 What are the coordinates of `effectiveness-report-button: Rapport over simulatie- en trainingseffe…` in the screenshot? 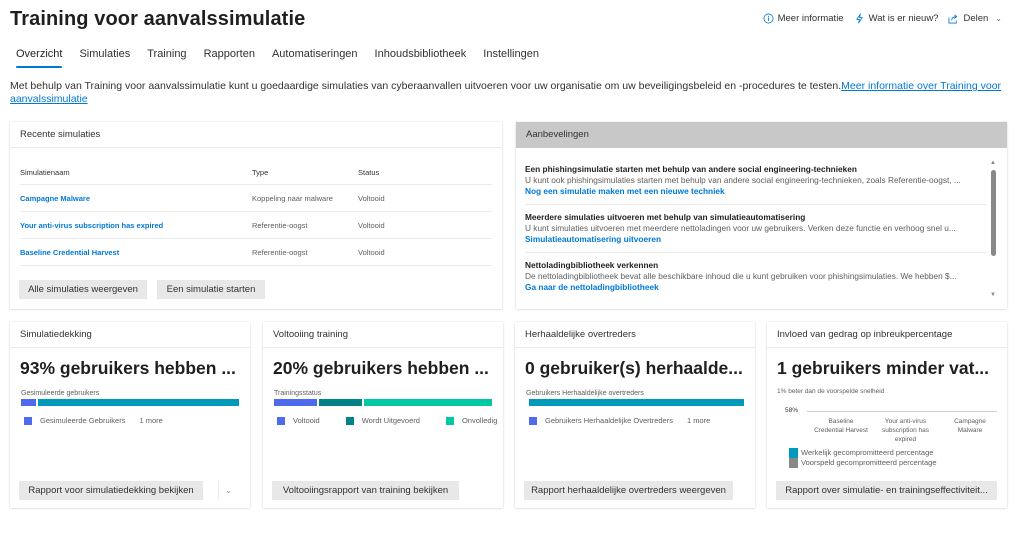 It's located at (886, 490).